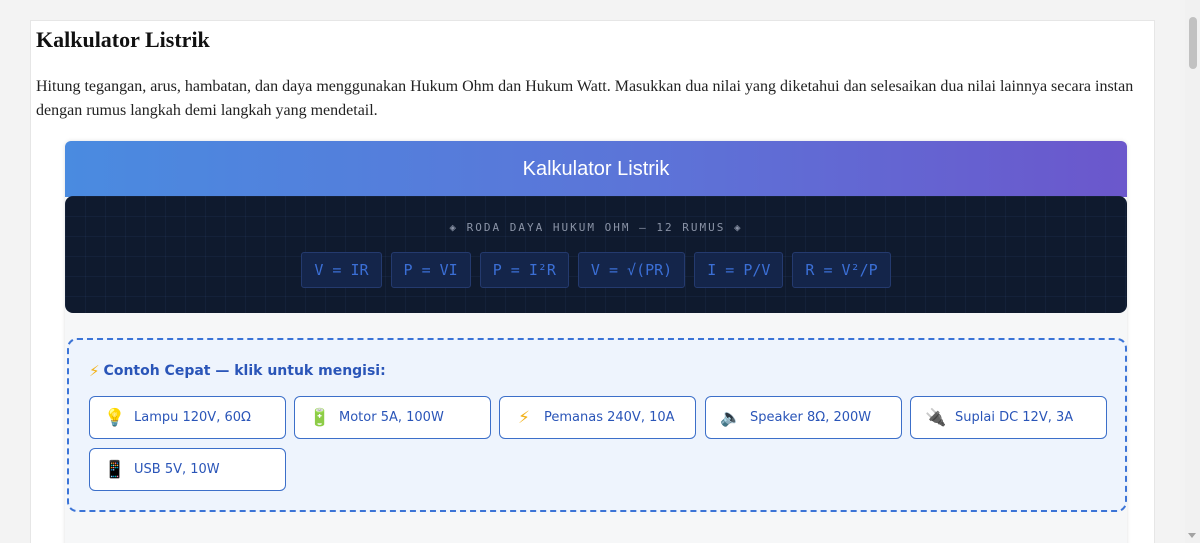 The width and height of the screenshot is (1200, 543). Describe the element at coordinates (320, 417) in the screenshot. I see `battery-icon: 🔋` at that location.